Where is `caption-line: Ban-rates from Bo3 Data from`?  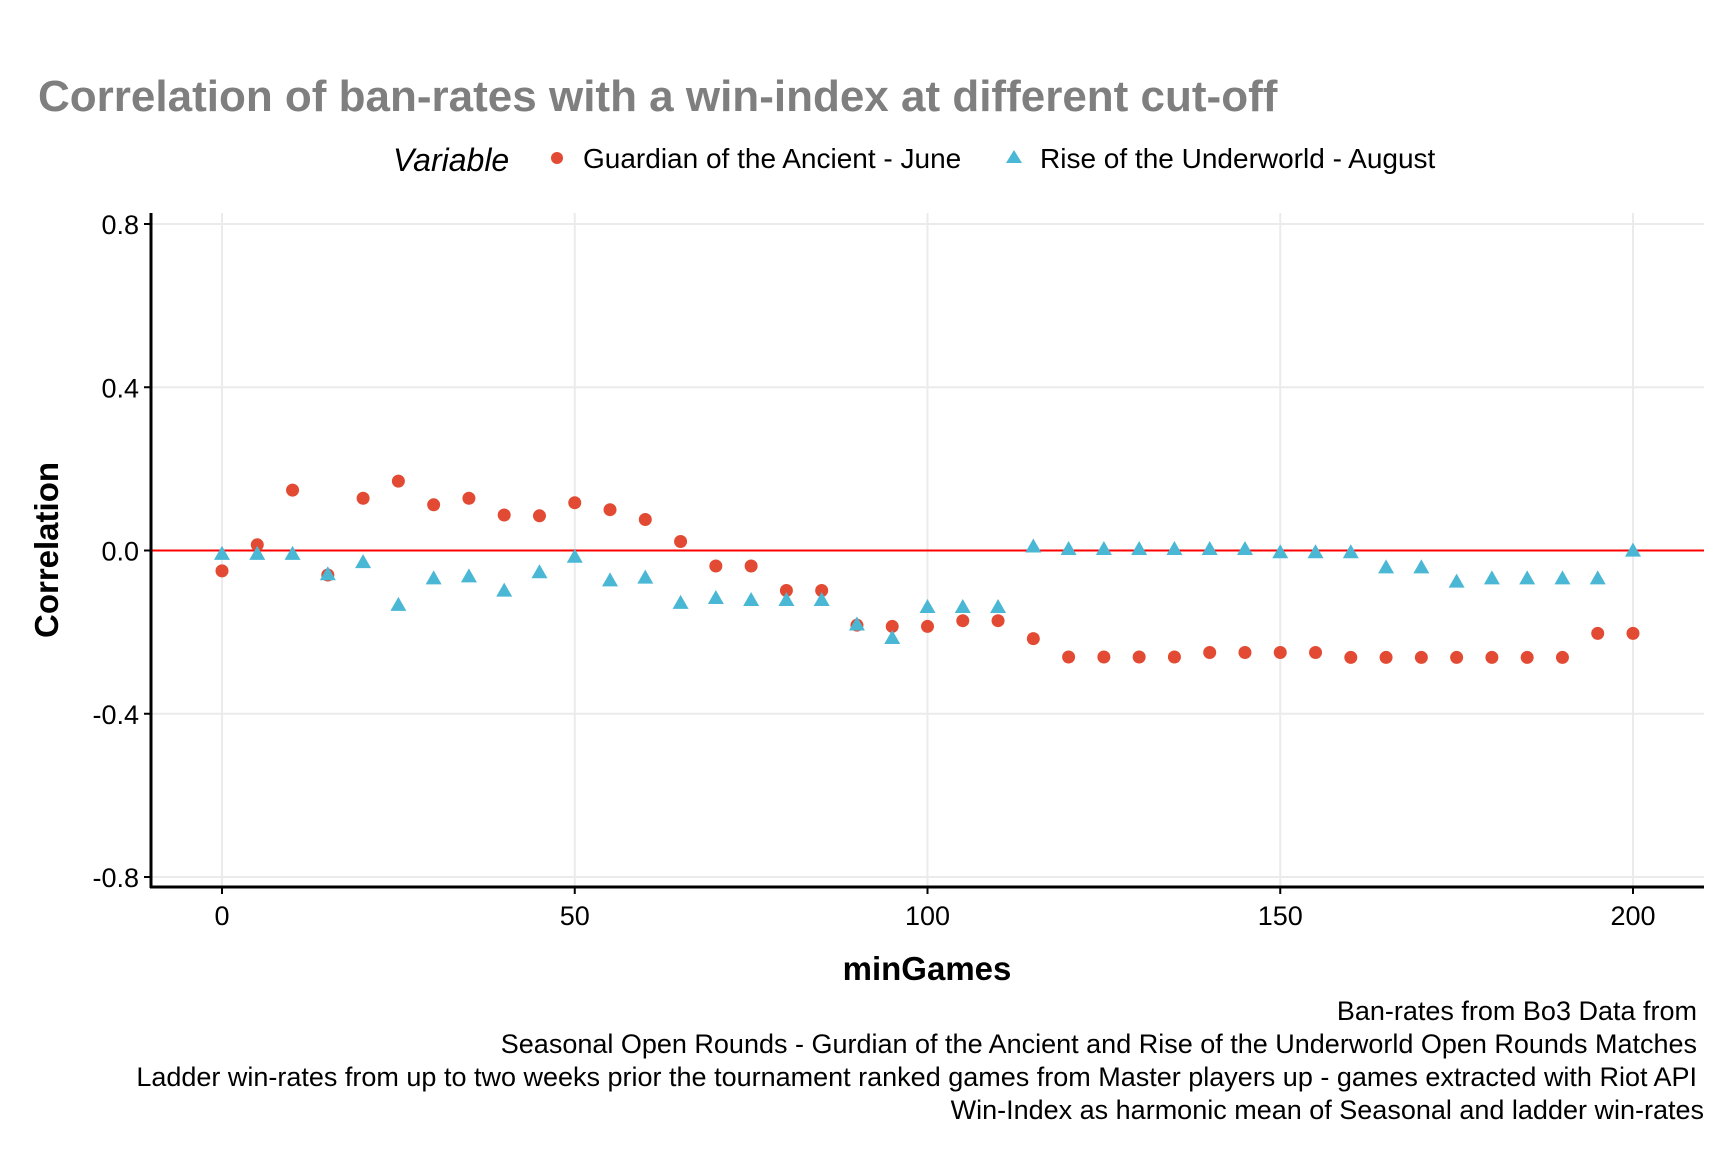
caption-line: Ban-rates from Bo3 Data from is located at coordinates (1517, 1011).